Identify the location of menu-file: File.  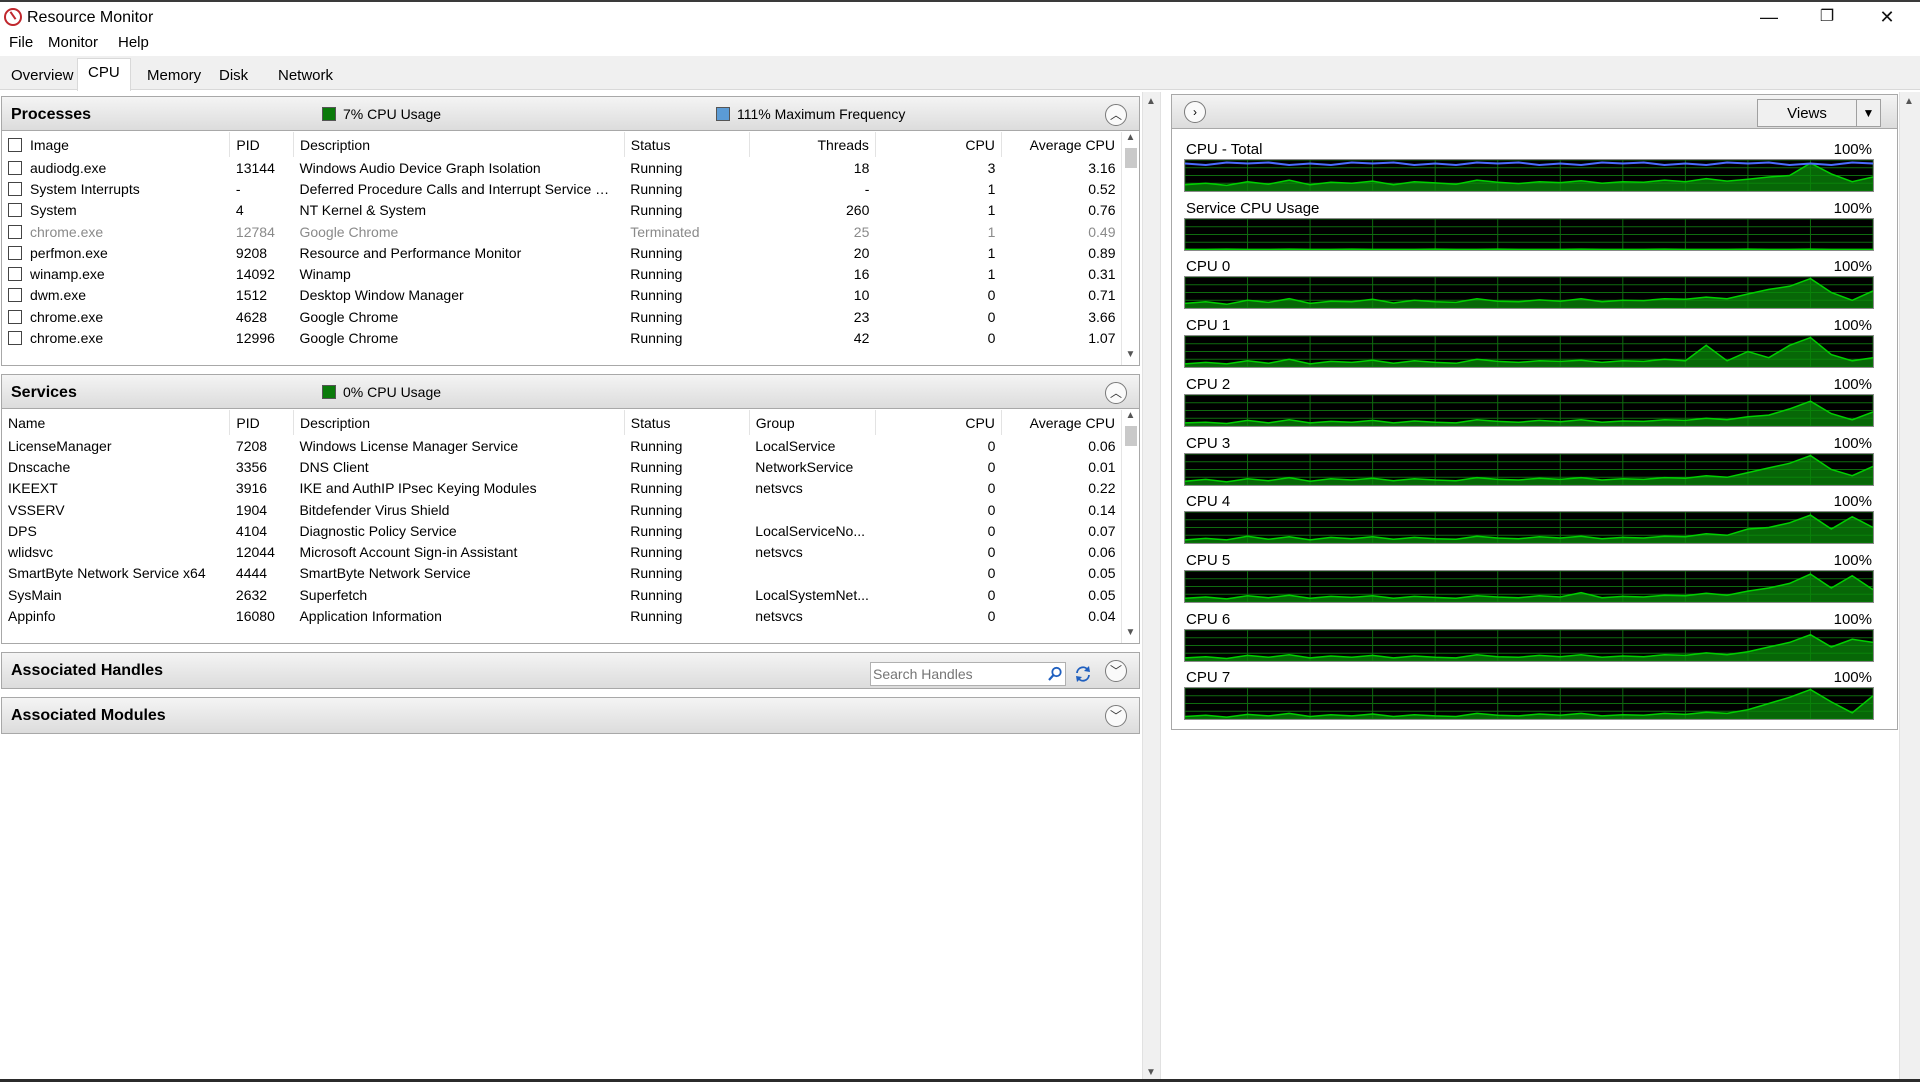
(21, 42).